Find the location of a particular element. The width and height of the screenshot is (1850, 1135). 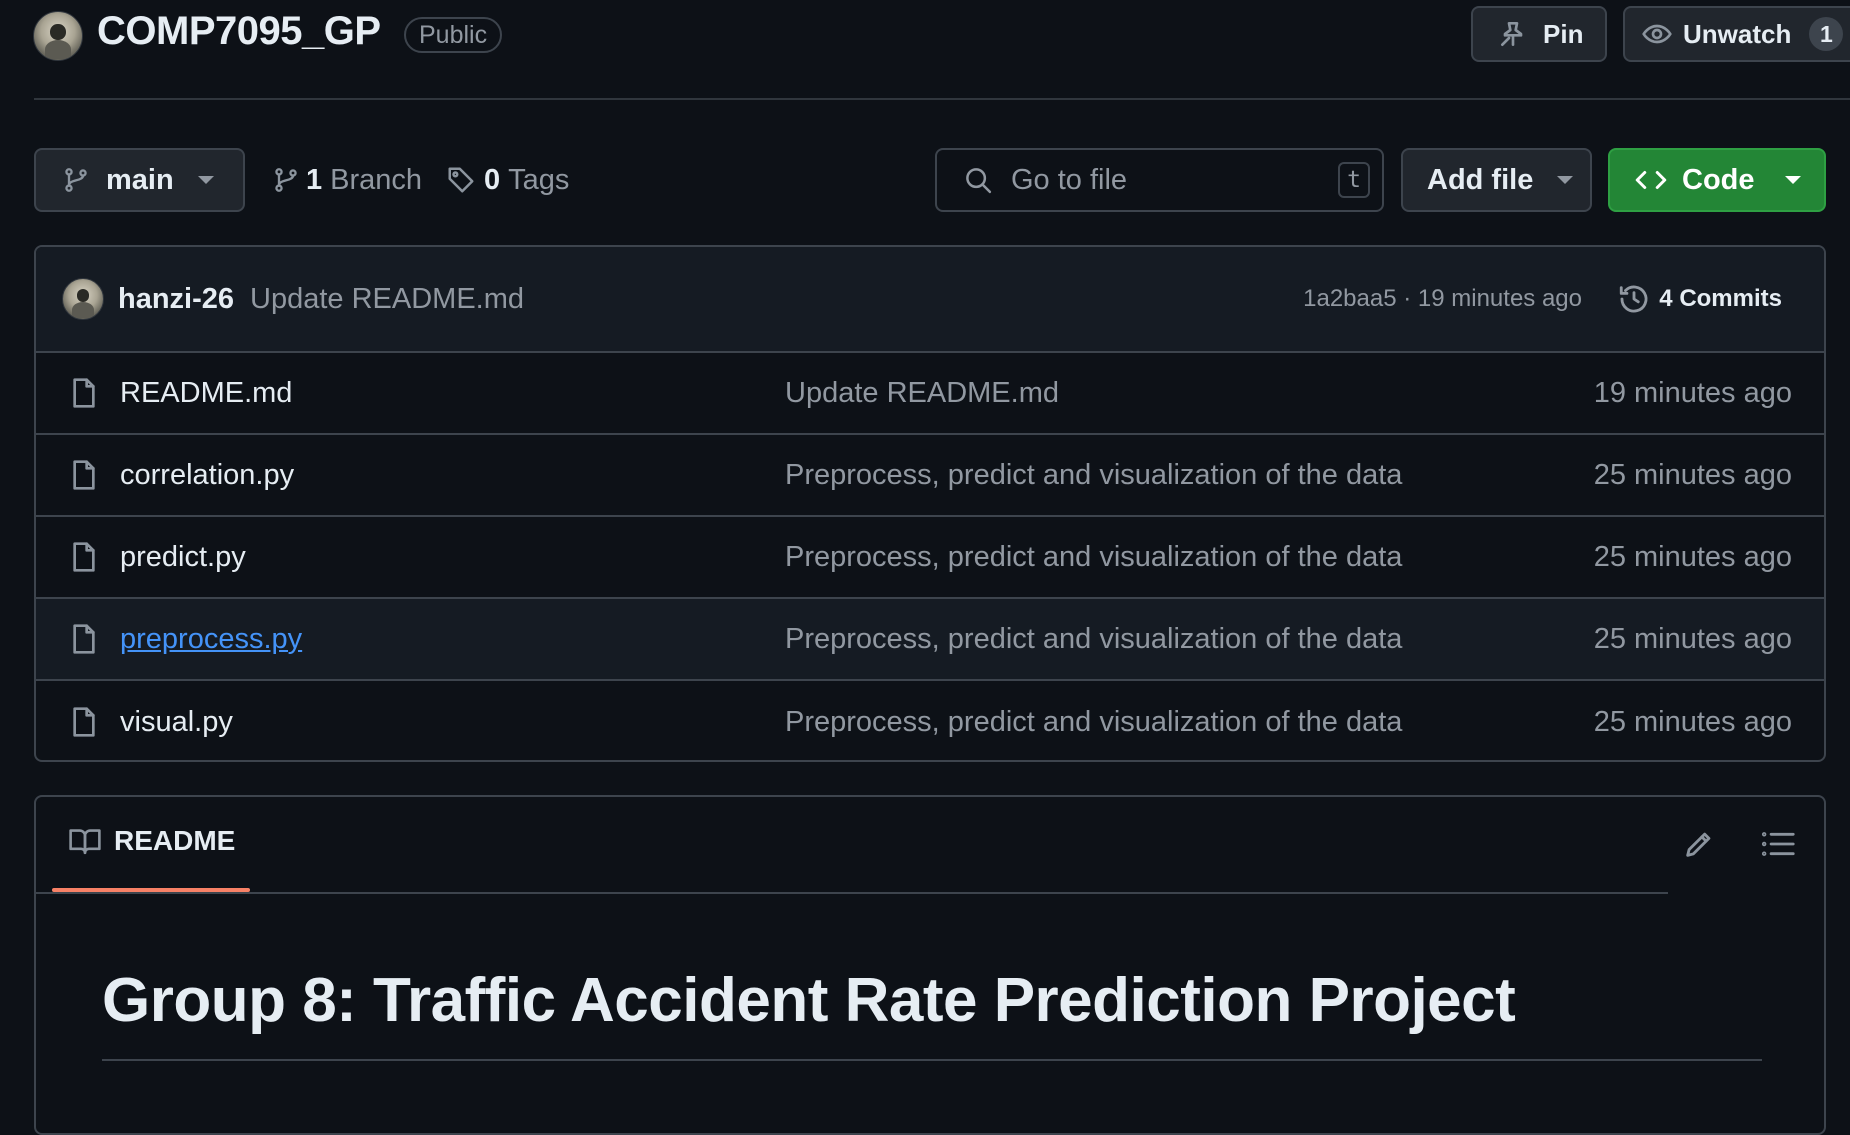

code-label: Code is located at coordinates (1718, 179).